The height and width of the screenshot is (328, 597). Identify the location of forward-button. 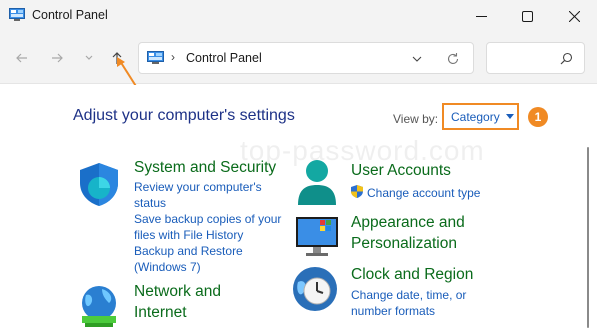
(57, 58).